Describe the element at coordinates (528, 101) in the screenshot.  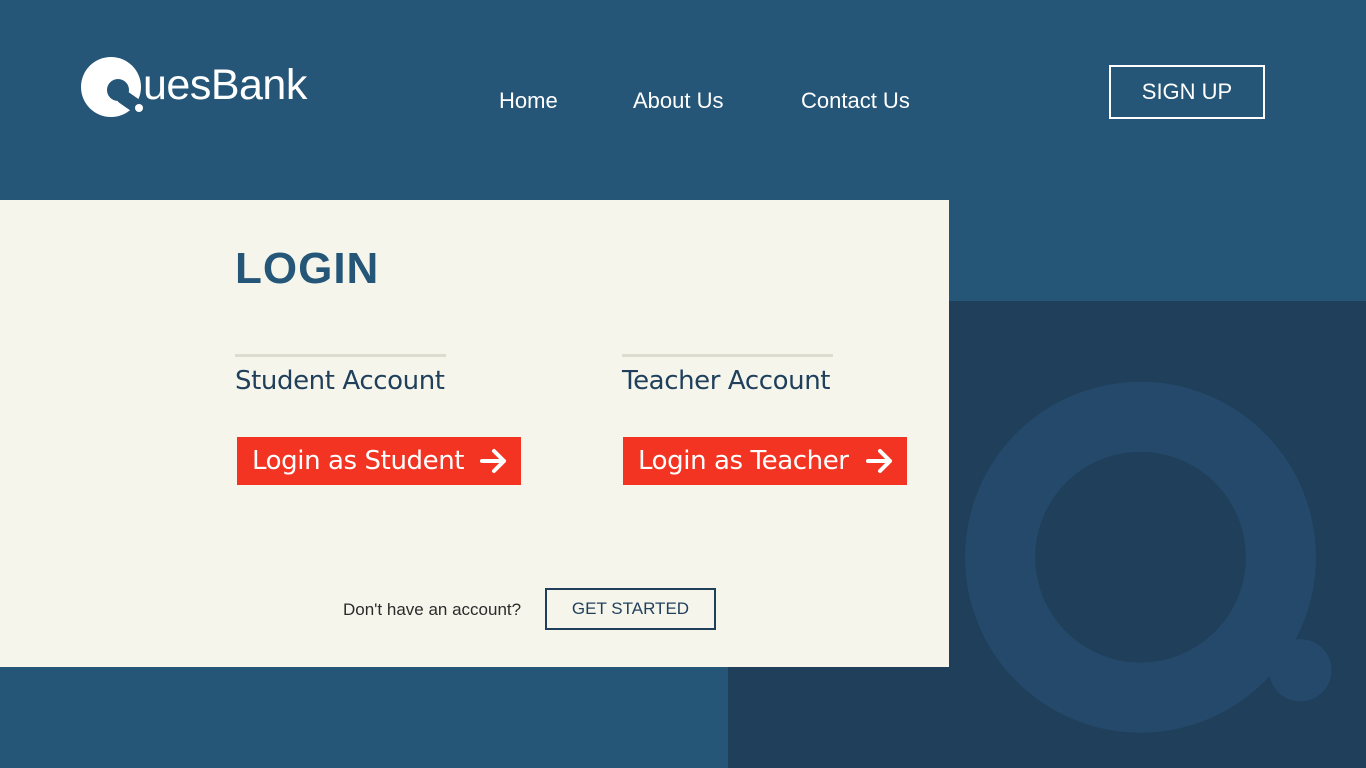
I see `nav-home-link: Home` at that location.